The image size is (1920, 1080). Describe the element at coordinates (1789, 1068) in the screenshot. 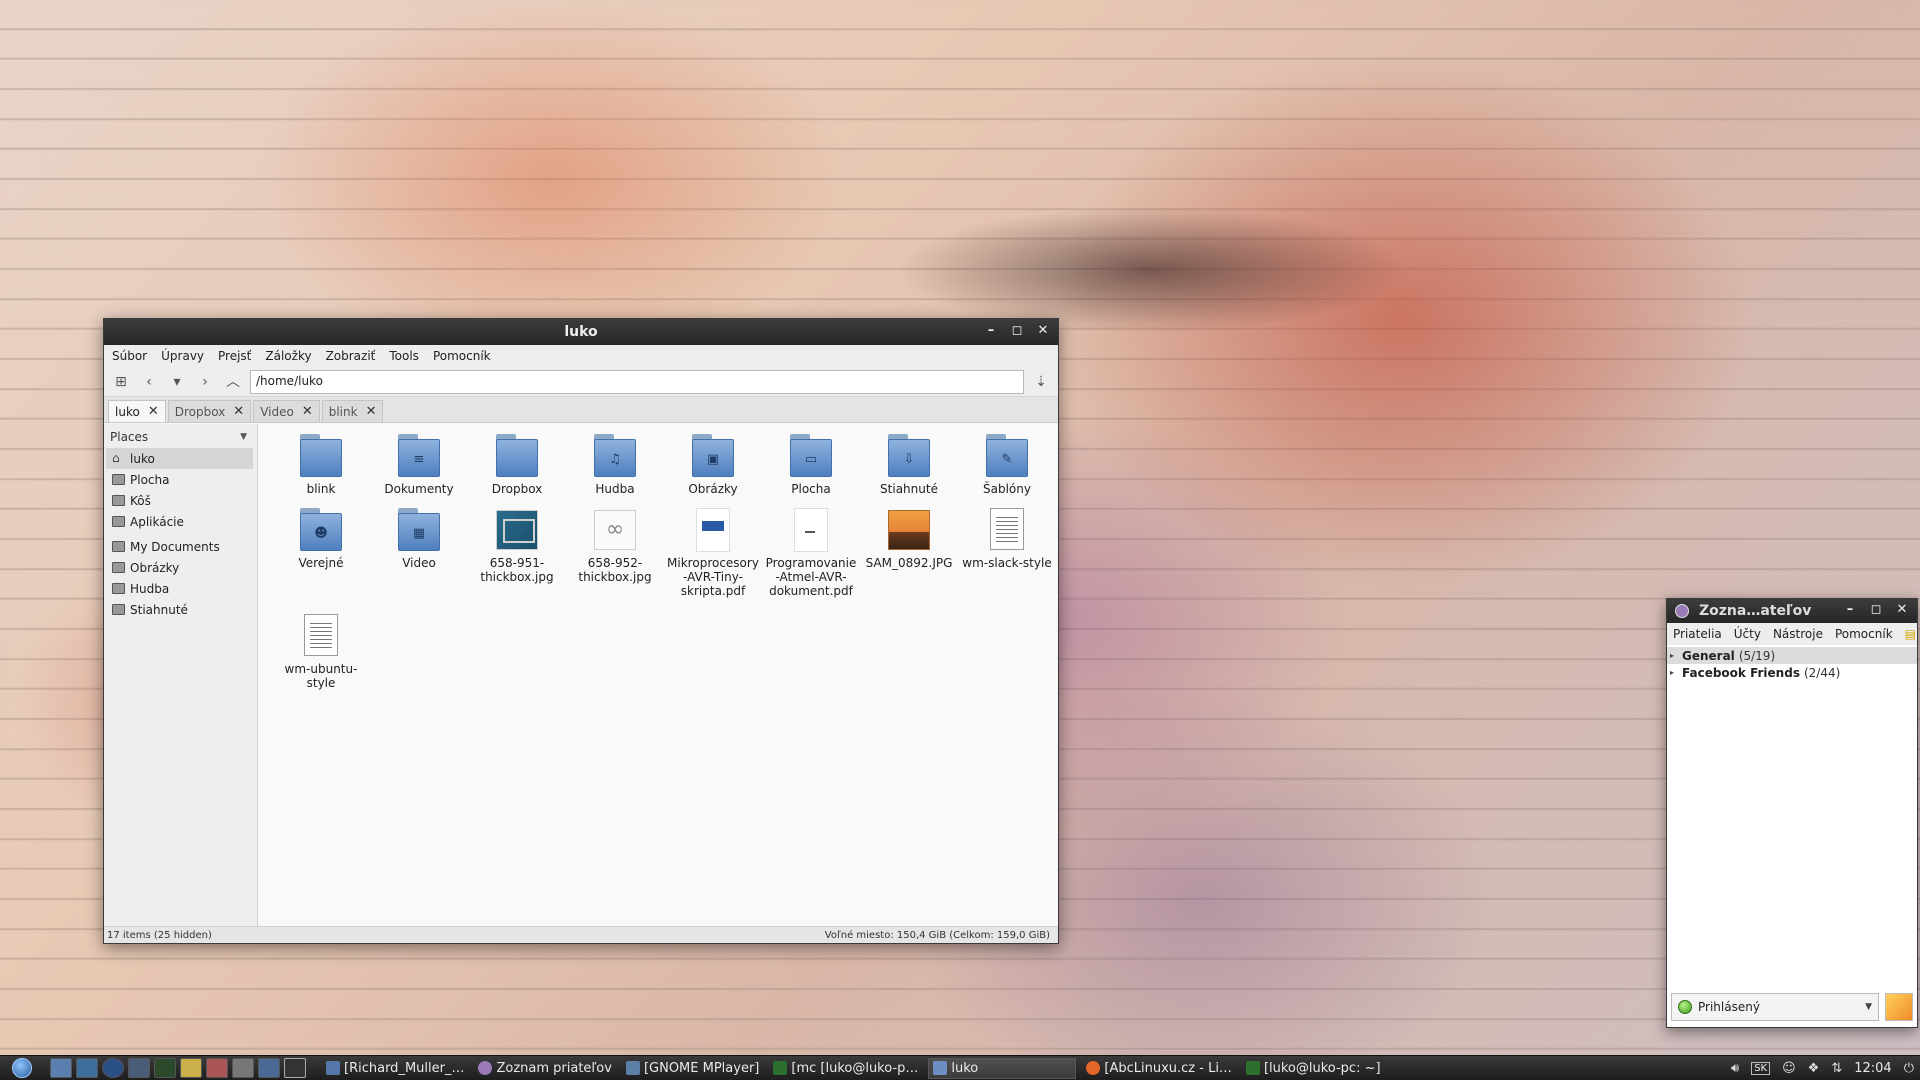

I see `pidgin-tray-icon: ☺` at that location.